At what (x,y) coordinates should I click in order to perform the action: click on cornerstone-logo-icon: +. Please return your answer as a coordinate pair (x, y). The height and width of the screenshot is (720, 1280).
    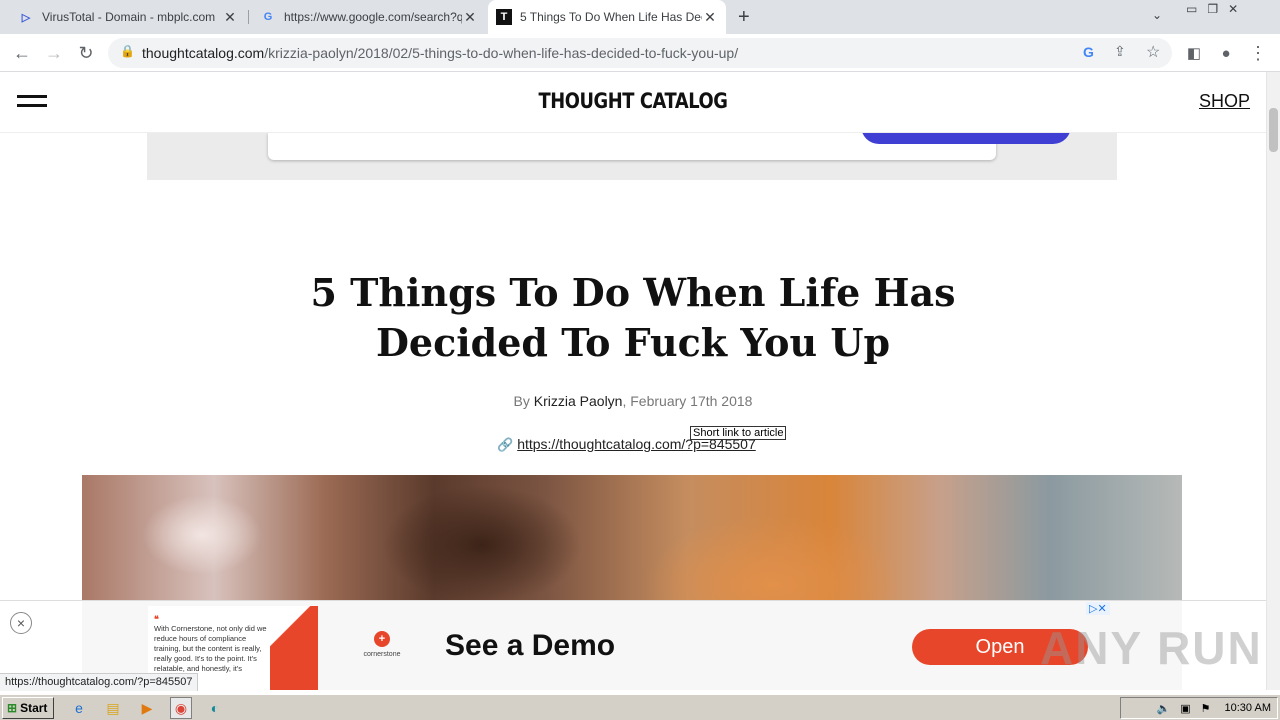
    Looking at the image, I should click on (382, 639).